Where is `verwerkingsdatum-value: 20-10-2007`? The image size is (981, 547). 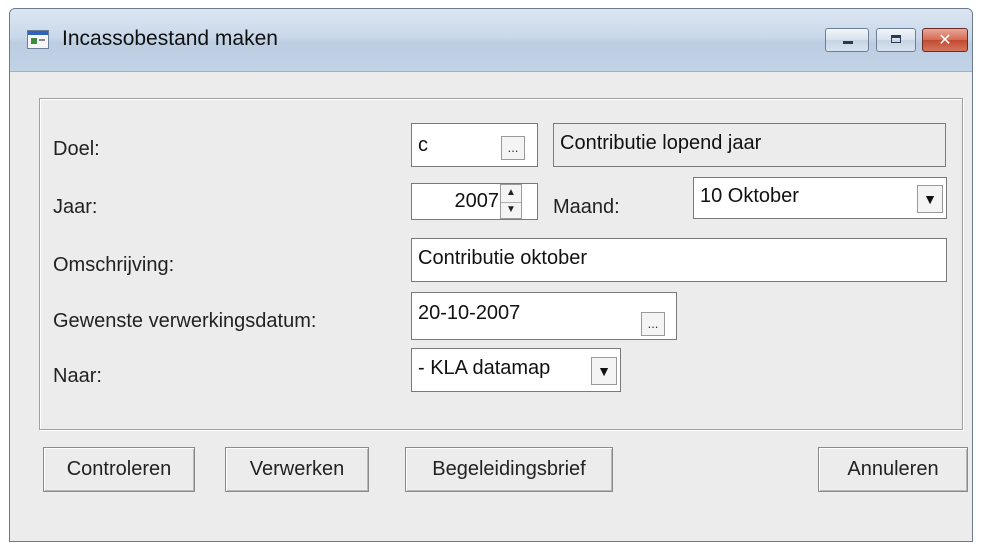
verwerkingsdatum-value: 20-10-2007 is located at coordinates (469, 313).